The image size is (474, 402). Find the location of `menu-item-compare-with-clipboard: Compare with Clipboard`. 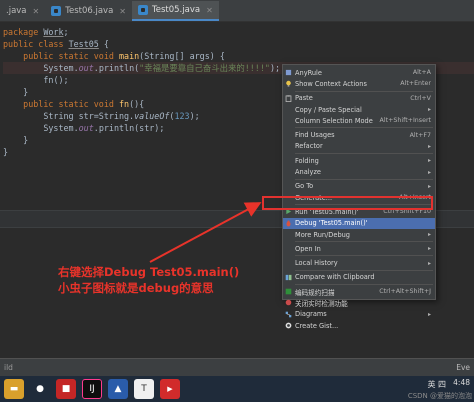

menu-item-compare-with-clipboard: Compare with Clipboard is located at coordinates (359, 277).